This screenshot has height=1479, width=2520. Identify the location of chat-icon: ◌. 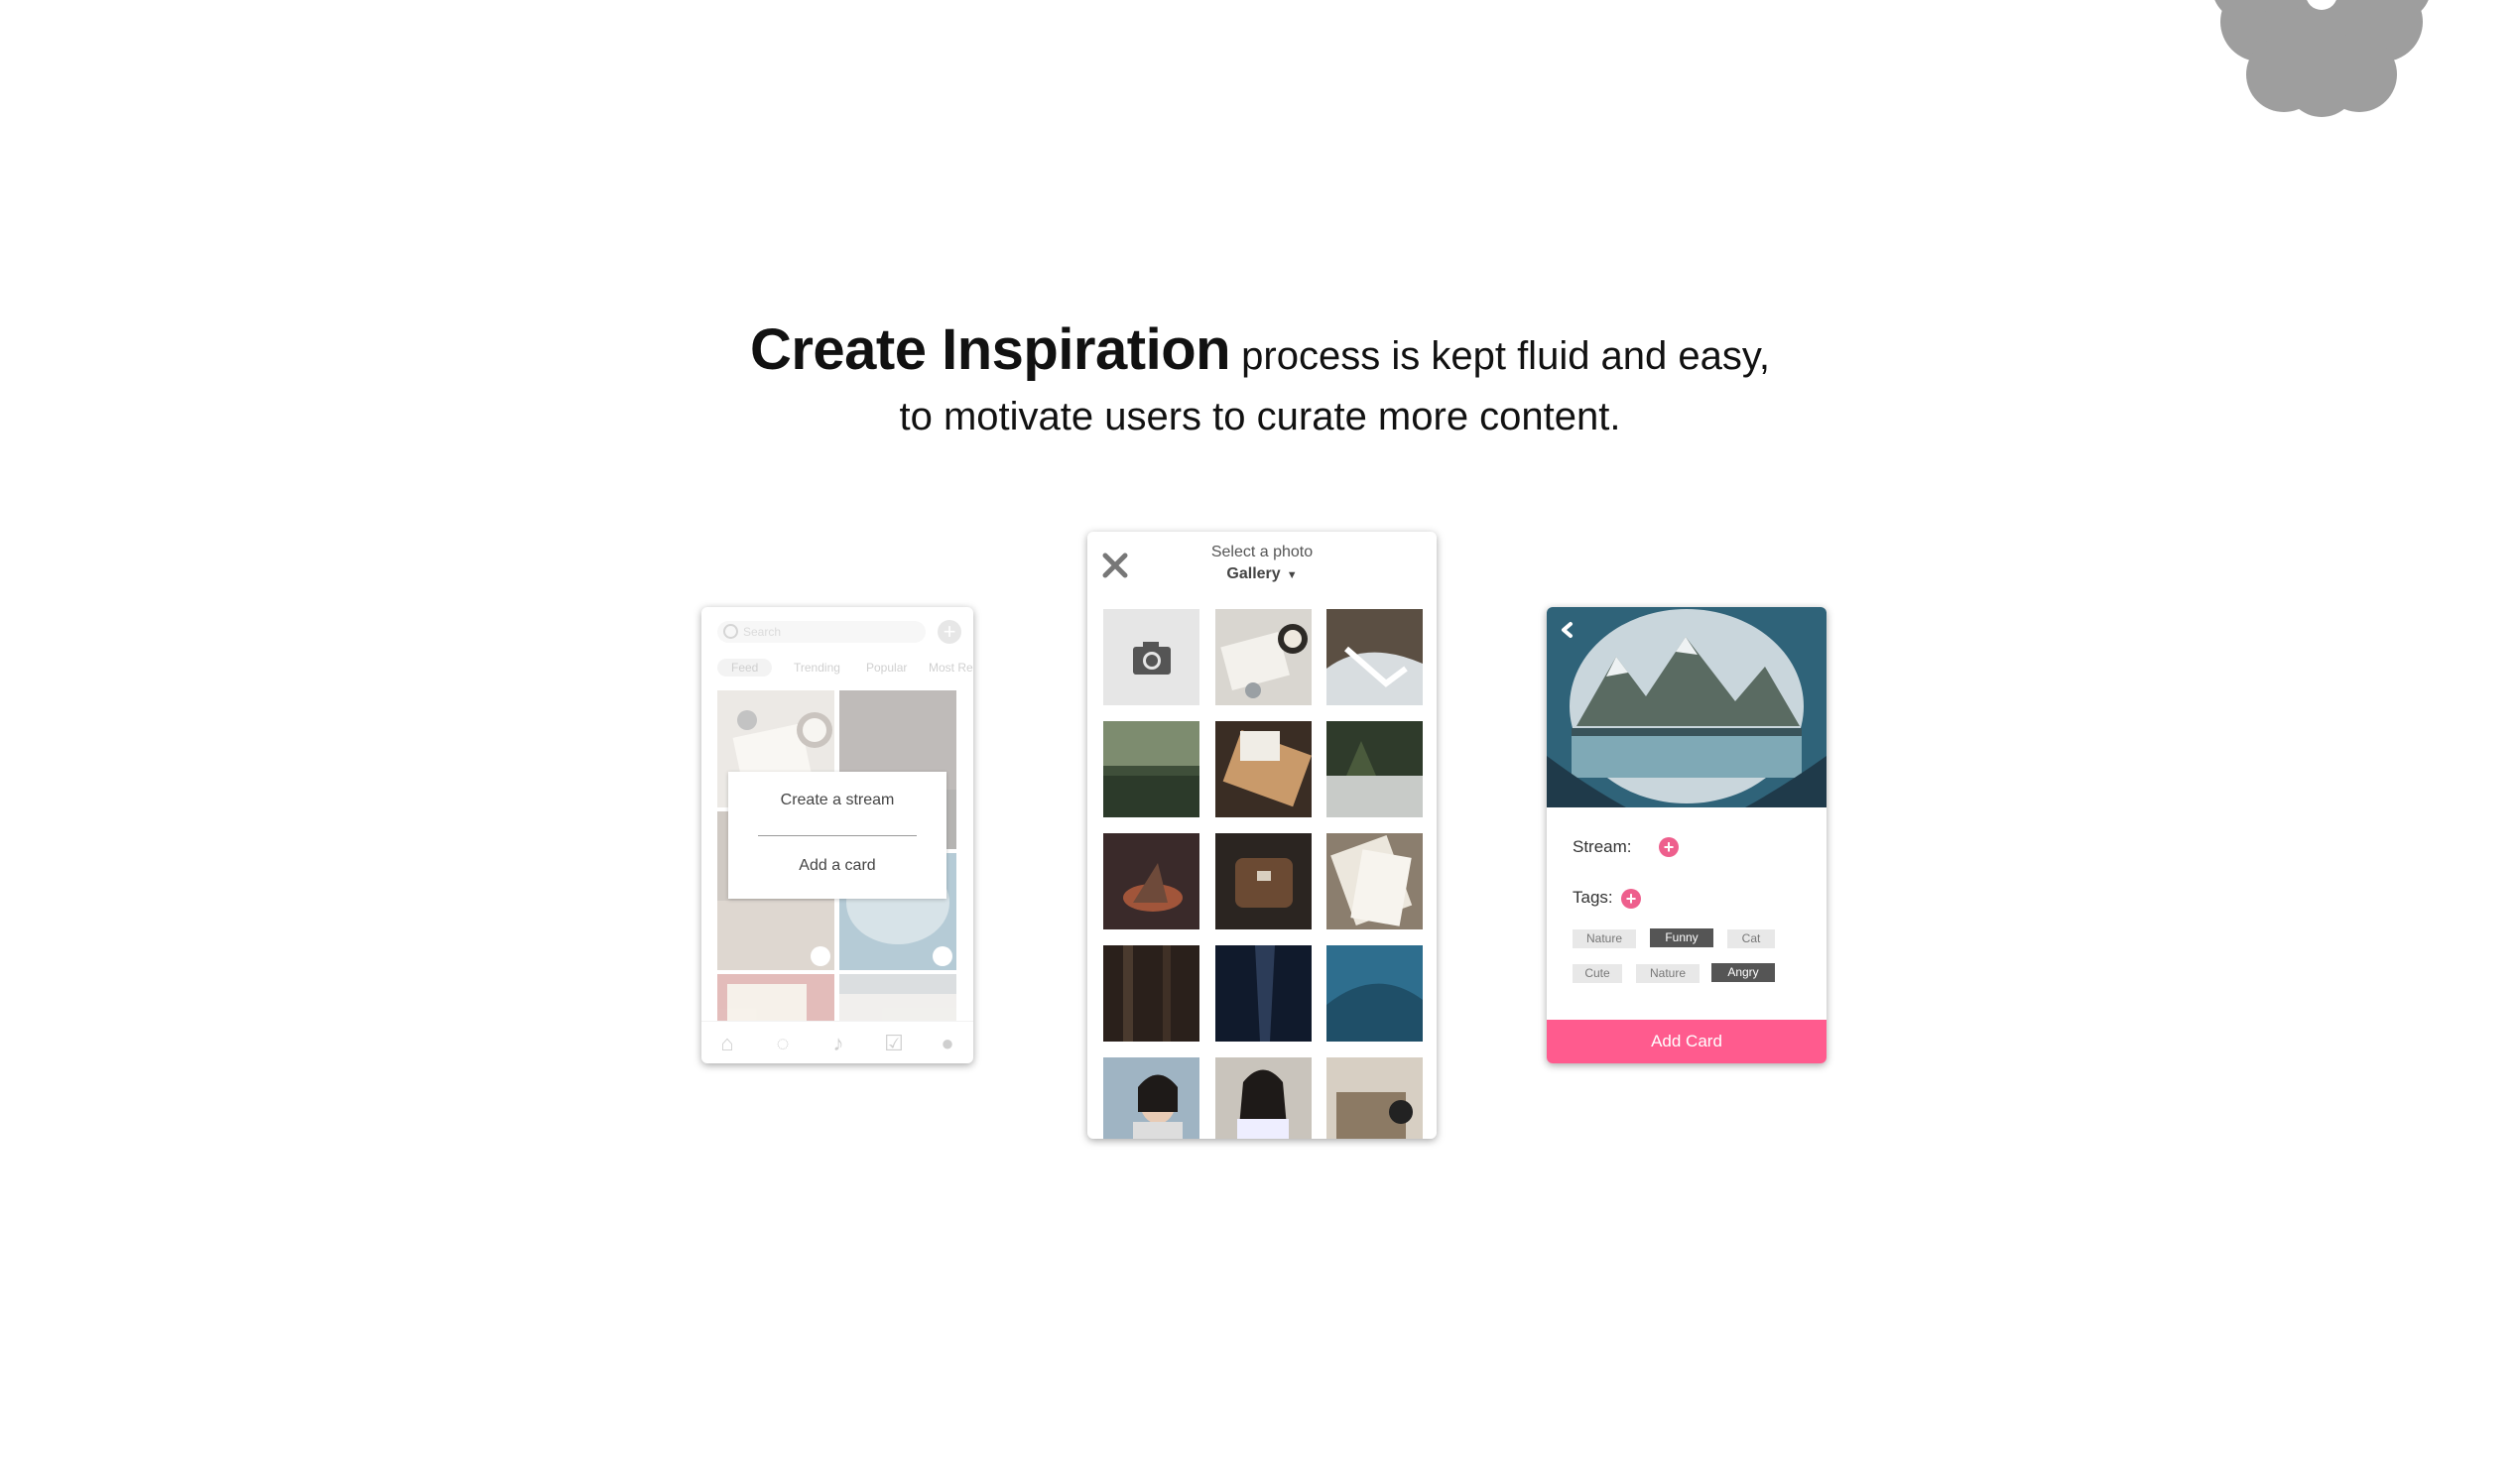
(783, 1043).